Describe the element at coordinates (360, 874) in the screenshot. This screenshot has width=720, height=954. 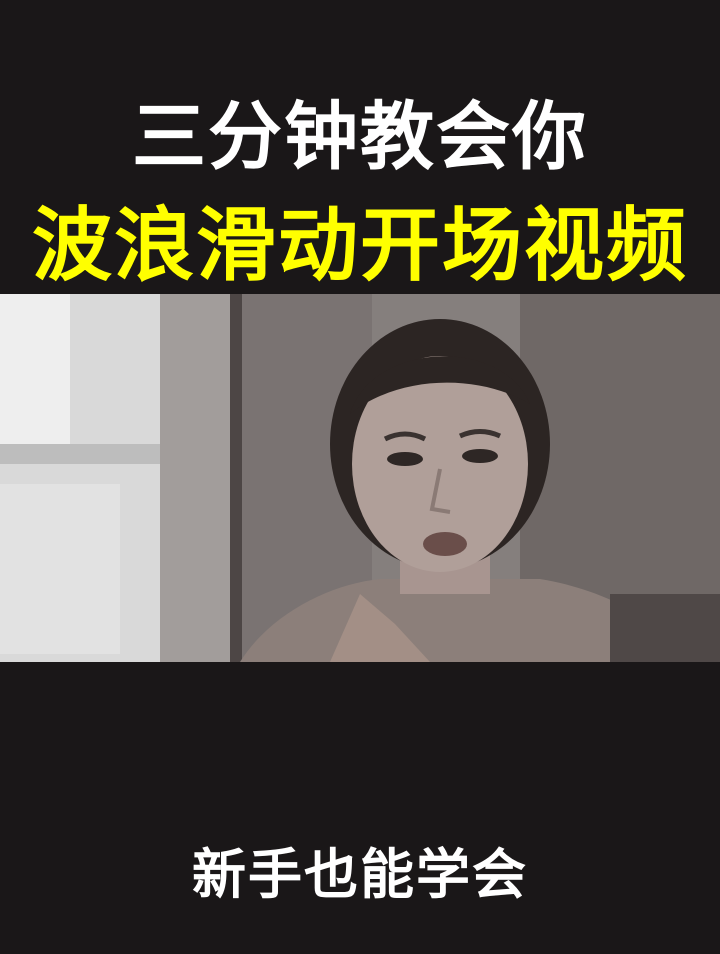
I see `bottom-caption: 新手也能学会` at that location.